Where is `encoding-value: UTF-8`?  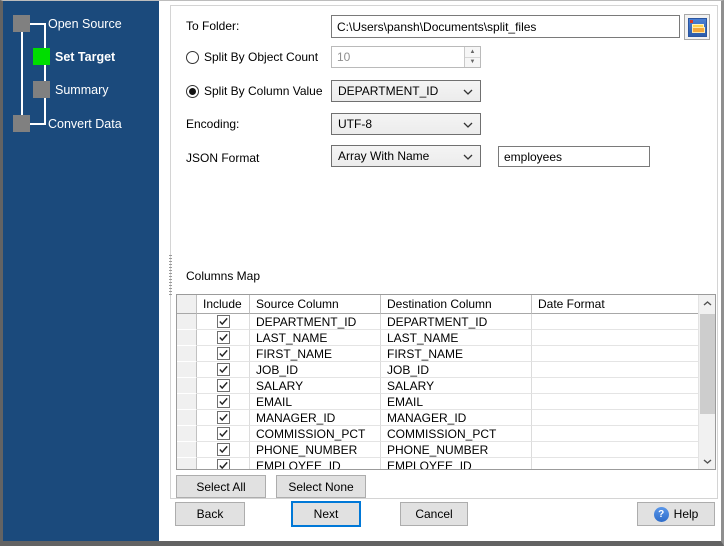
encoding-value: UTF-8 is located at coordinates (355, 124).